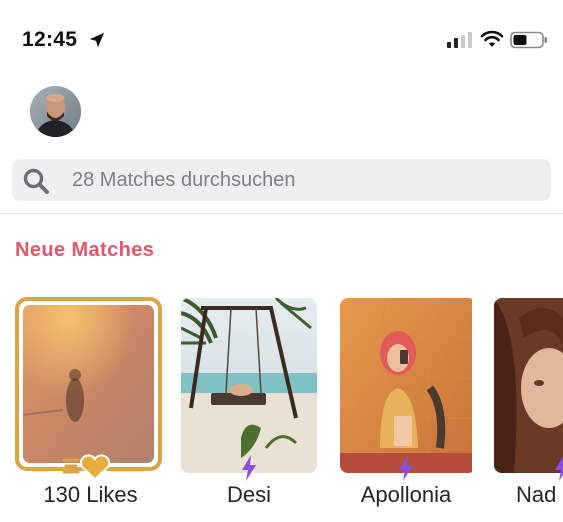  I want to click on section-title-new-matches: Neue Matches, so click(85, 250).